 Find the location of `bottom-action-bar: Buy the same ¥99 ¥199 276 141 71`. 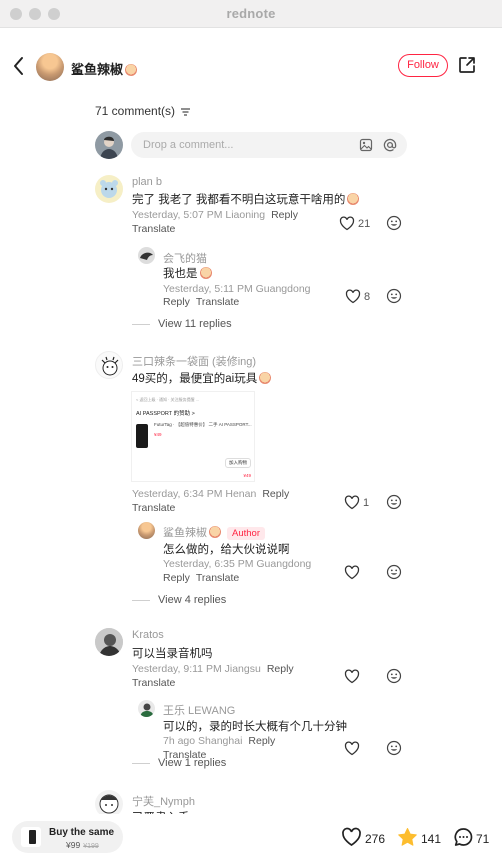

bottom-action-bar: Buy the same ¥99 ¥199 276 141 71 is located at coordinates (251, 836).